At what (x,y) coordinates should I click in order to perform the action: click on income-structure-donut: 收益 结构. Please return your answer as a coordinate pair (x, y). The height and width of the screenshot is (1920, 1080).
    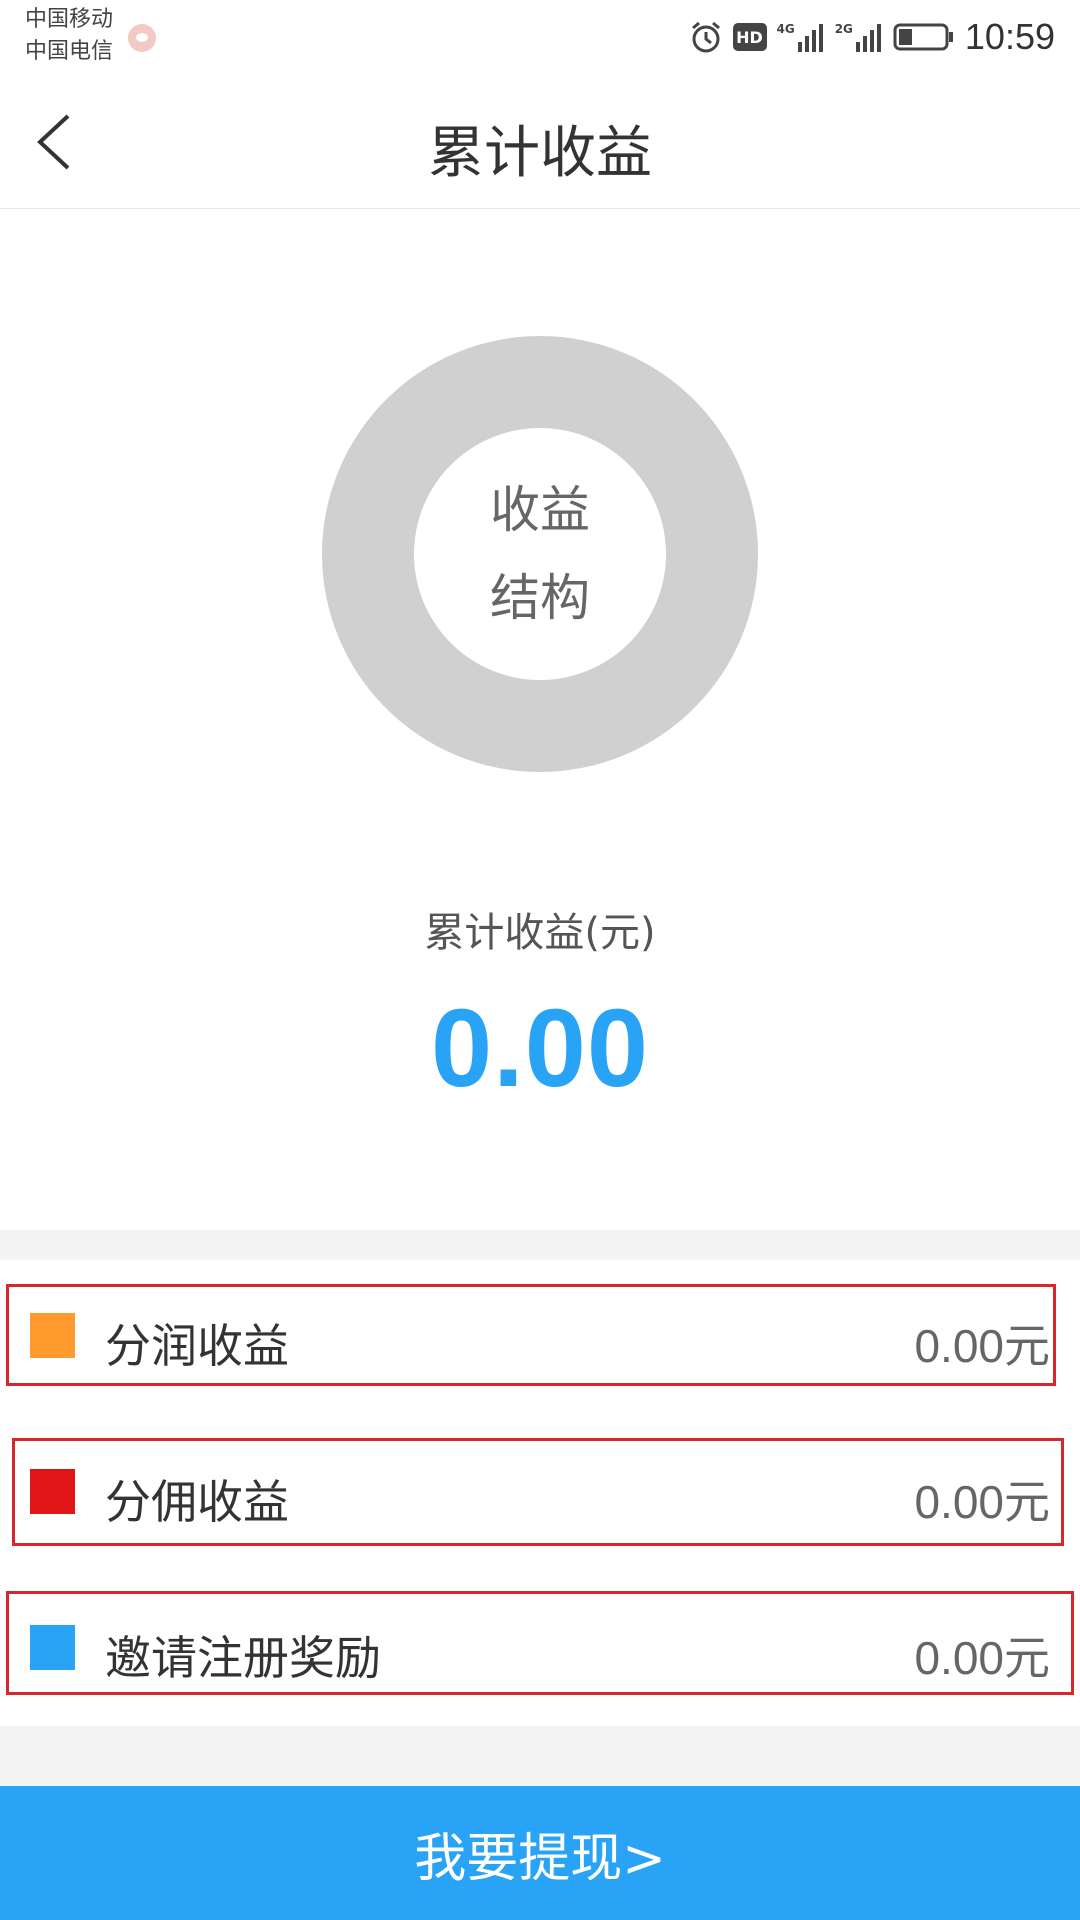
    Looking at the image, I should click on (540, 554).